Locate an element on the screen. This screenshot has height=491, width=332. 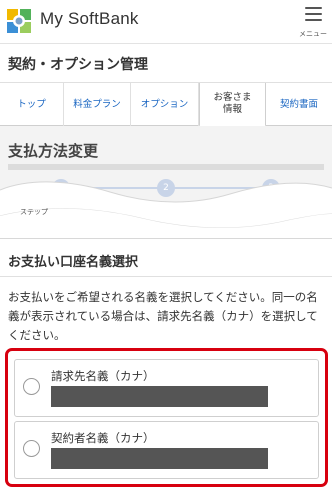
choice-contract-name: 契約者名義（カナ） is located at coordinates (166, 450).